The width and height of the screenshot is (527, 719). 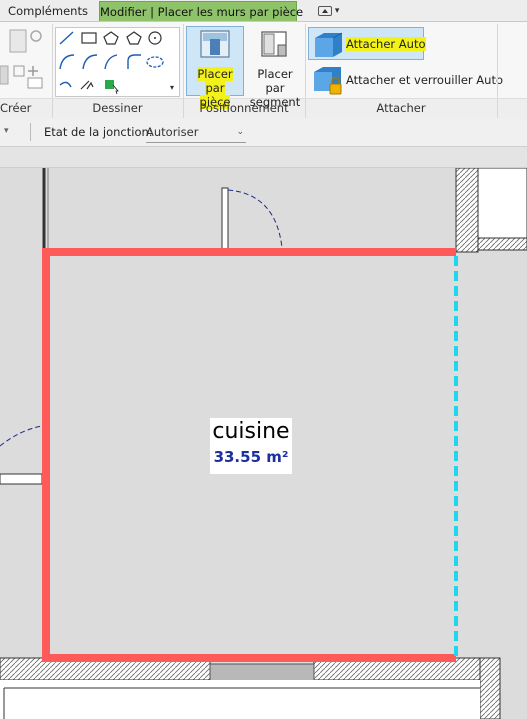 I want to click on jonction-select: Autoriser ⌄, so click(x=196, y=133).